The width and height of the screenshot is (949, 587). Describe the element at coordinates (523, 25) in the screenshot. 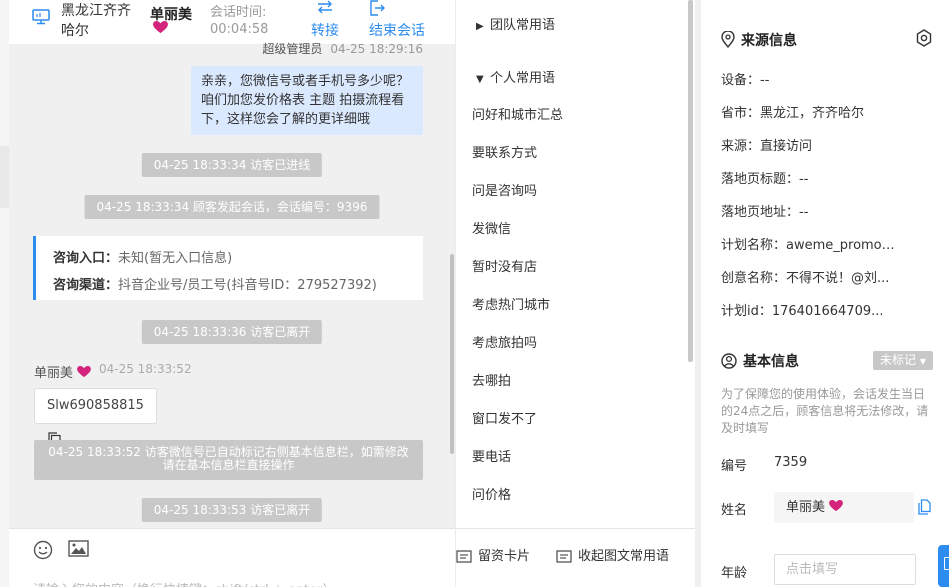

I see `team-phrases-label: 团队常用语` at that location.